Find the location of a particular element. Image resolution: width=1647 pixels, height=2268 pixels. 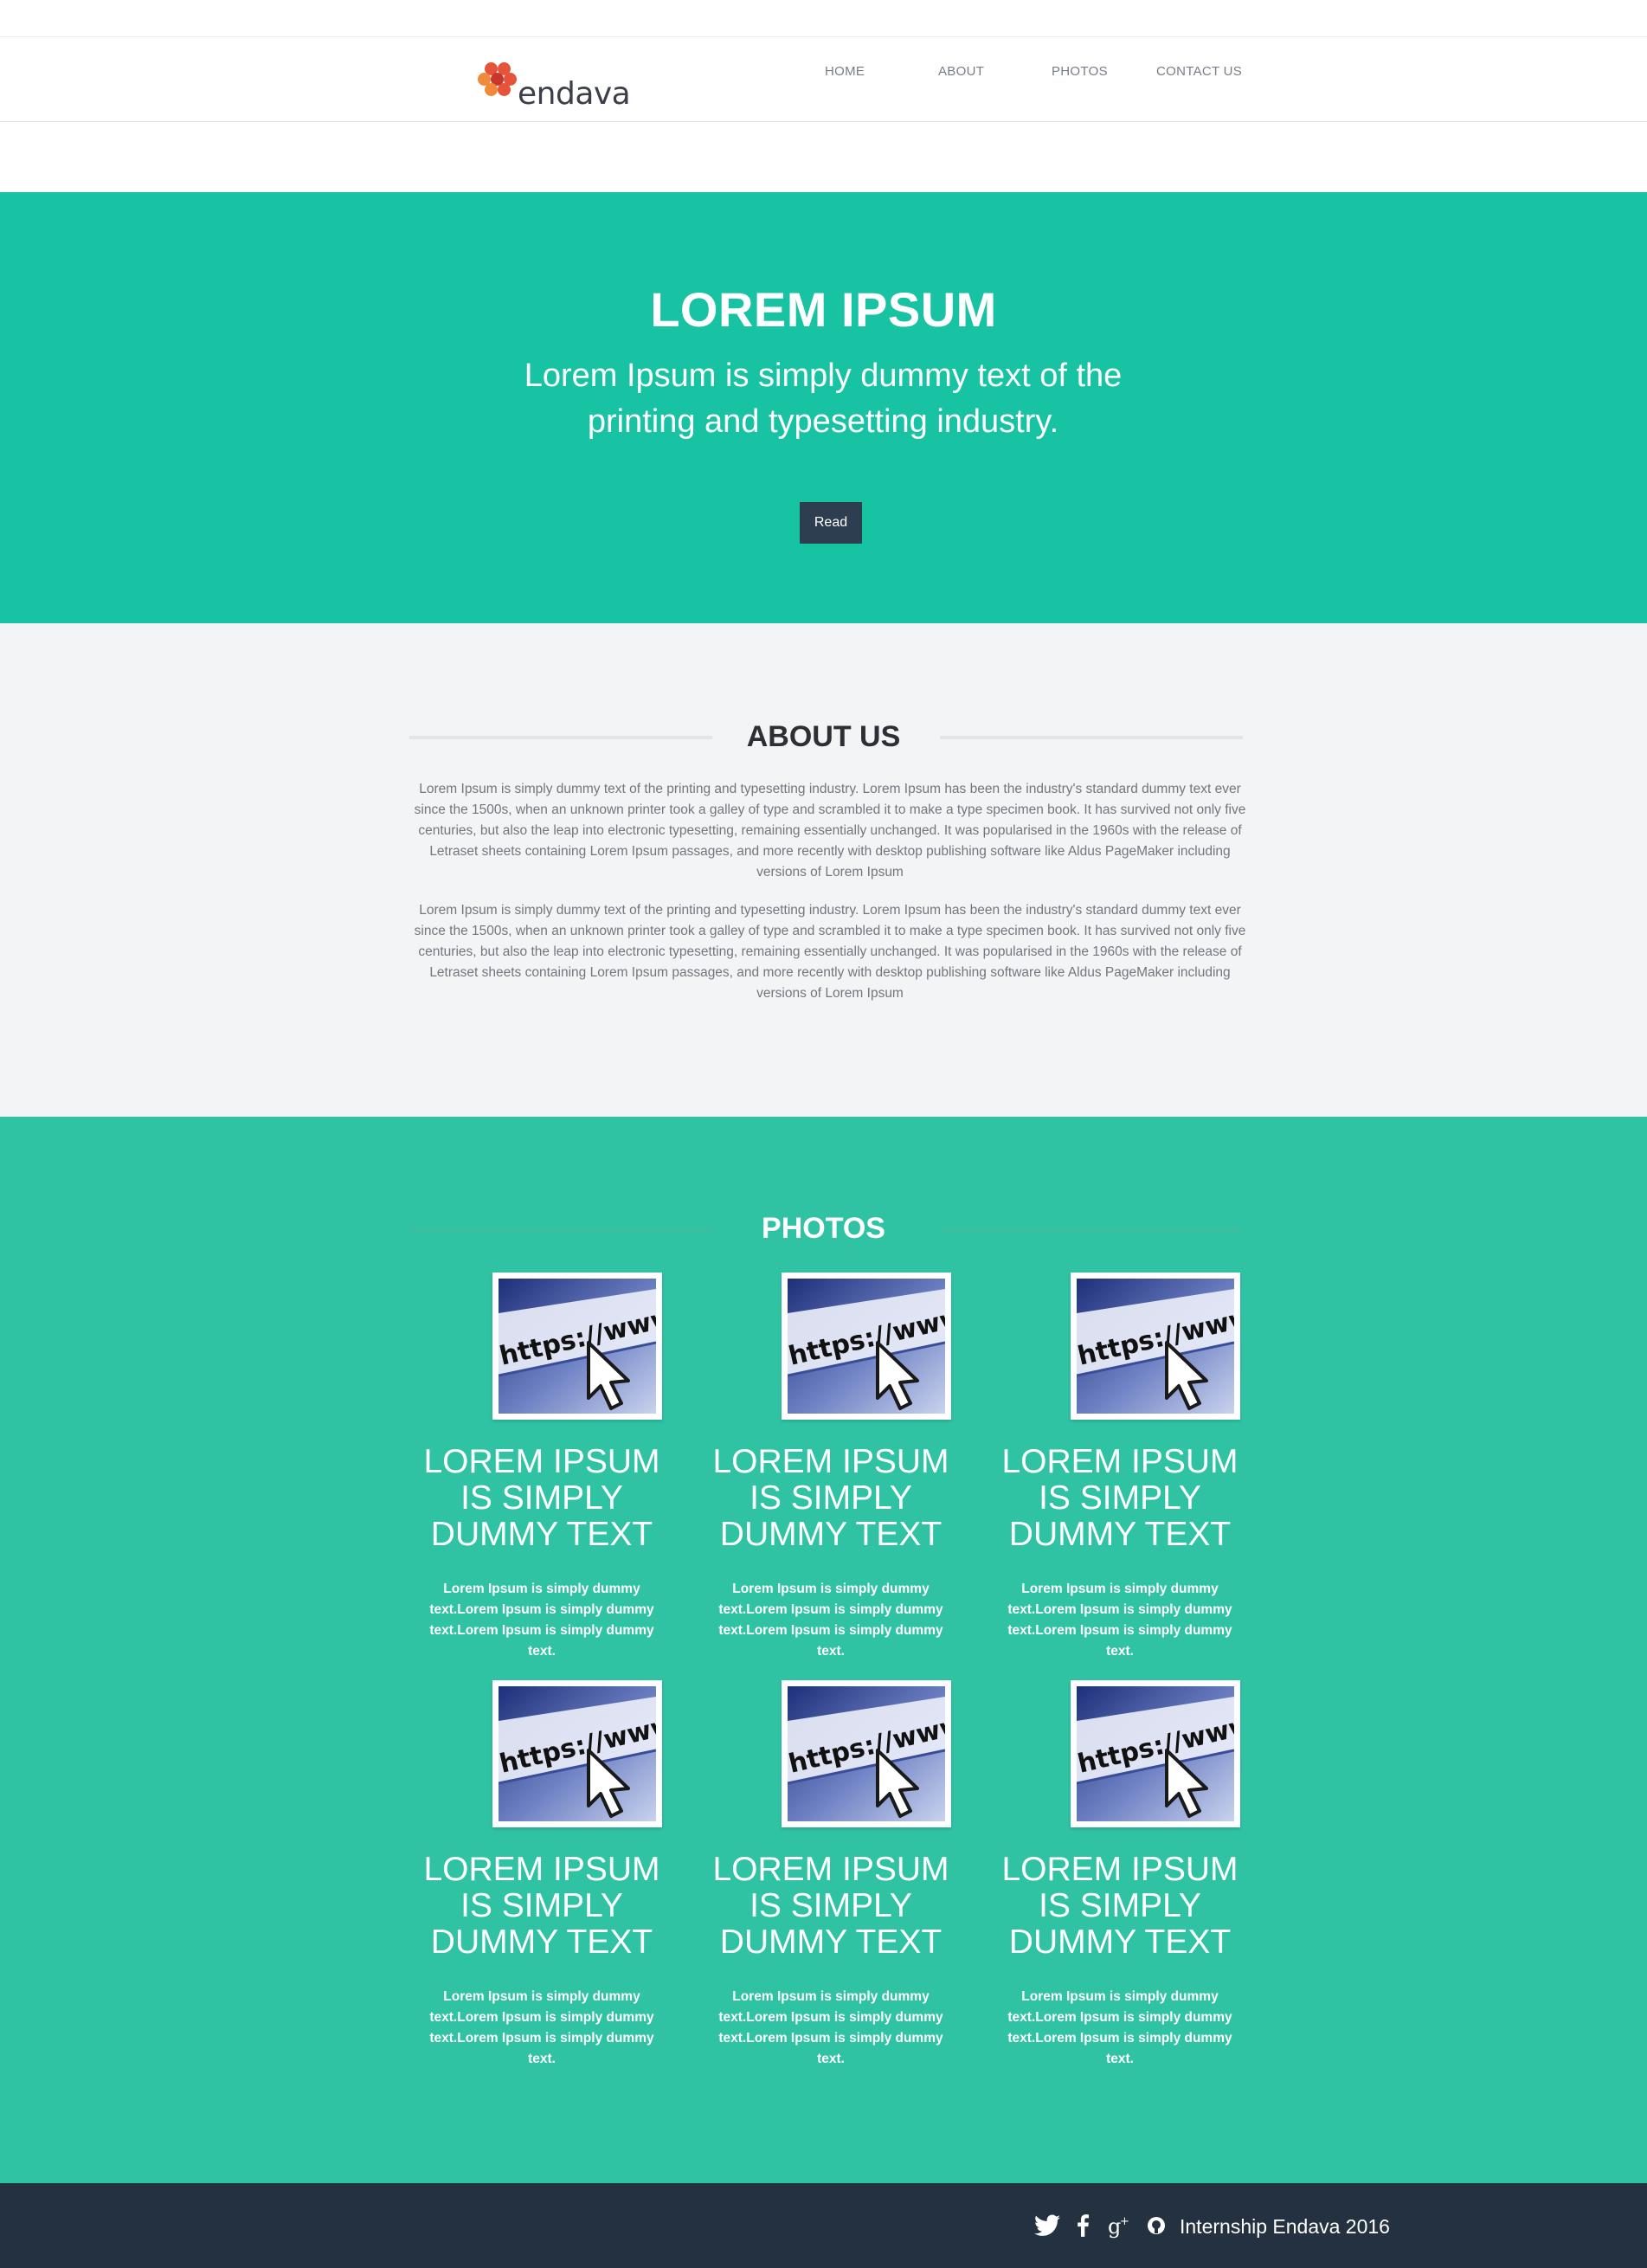

logo-wordmark: endava is located at coordinates (574, 93).